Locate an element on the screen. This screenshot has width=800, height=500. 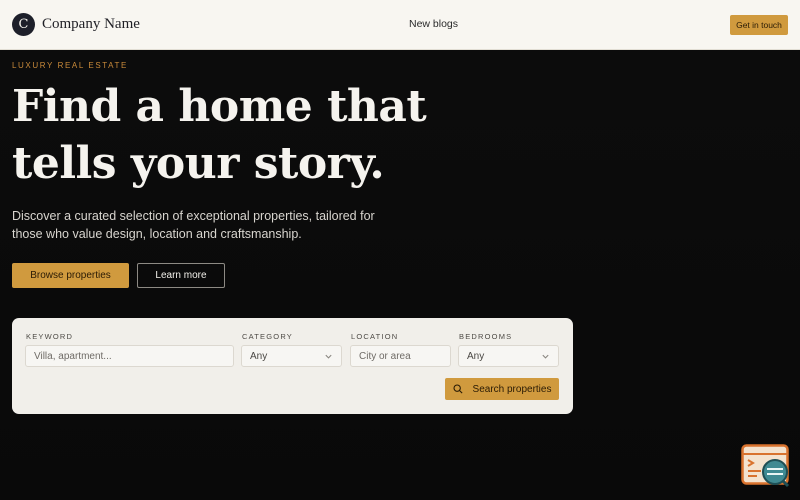
nav-link-new-blogs: New blogs is located at coordinates (433, 24).